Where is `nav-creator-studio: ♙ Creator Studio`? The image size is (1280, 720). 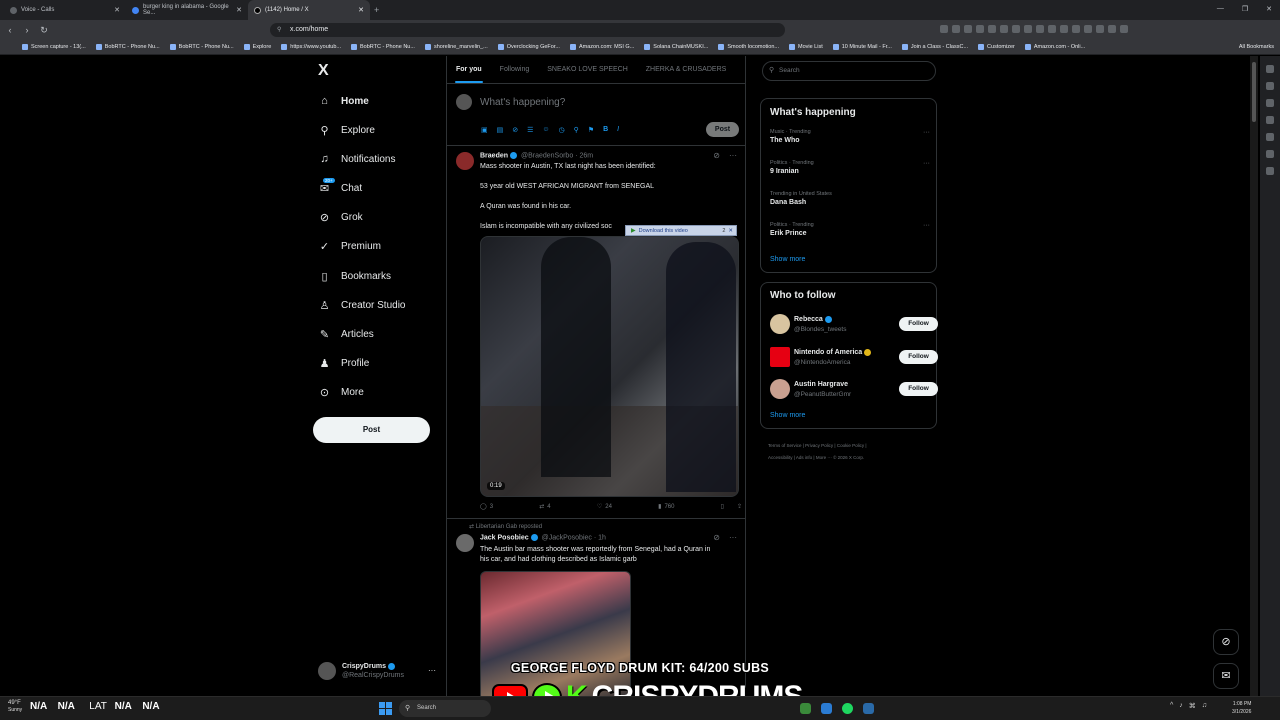
nav-creator-studio: ♙ Creator Studio is located at coordinates (362, 305).